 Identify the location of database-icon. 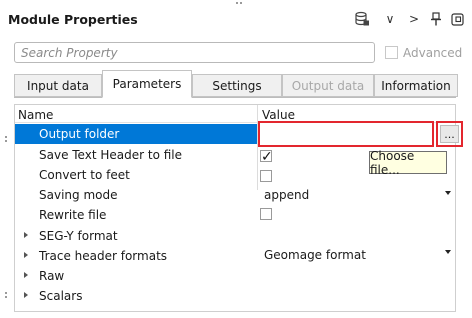
(362, 19).